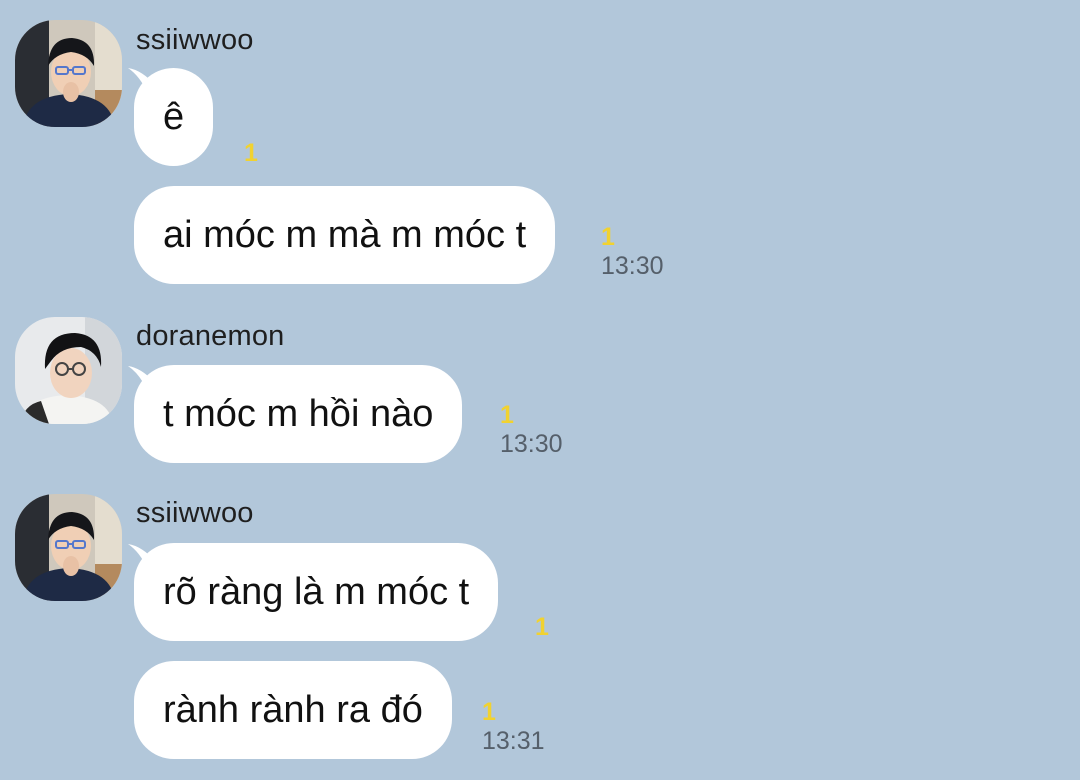 The width and height of the screenshot is (1080, 780). I want to click on avatar-doranemon, so click(68, 370).